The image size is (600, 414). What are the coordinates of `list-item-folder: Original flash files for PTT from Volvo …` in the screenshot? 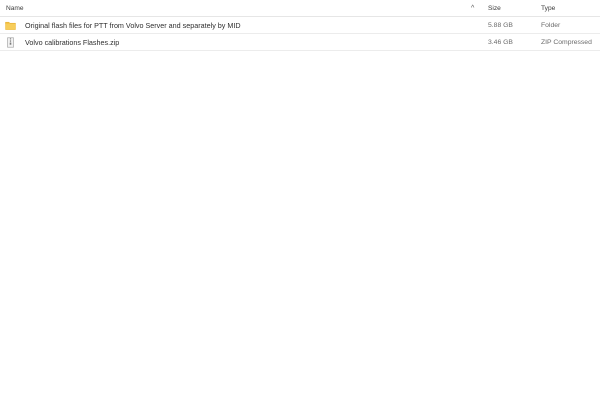 It's located at (300, 25).